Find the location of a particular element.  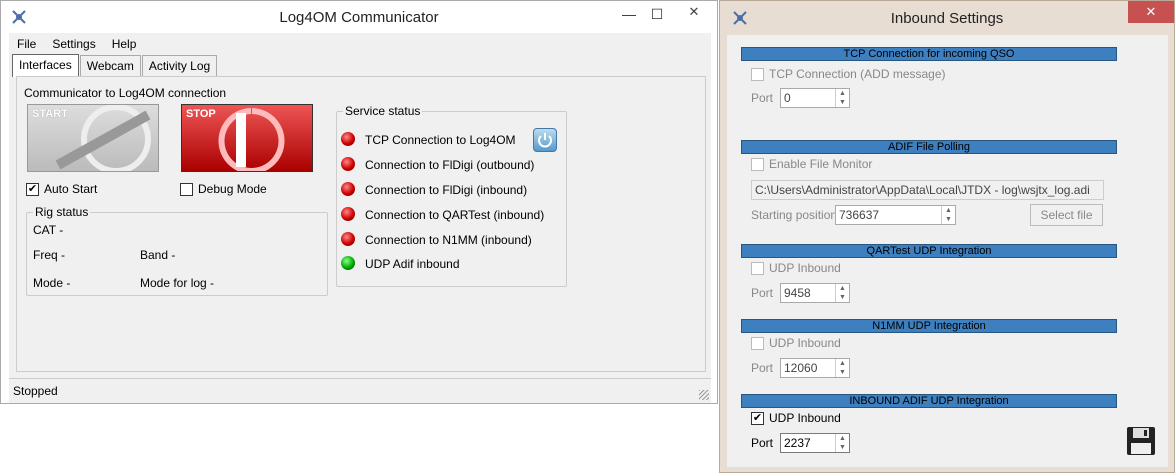

tcp-section-header: TCP Connection for incoming QSO is located at coordinates (929, 54).